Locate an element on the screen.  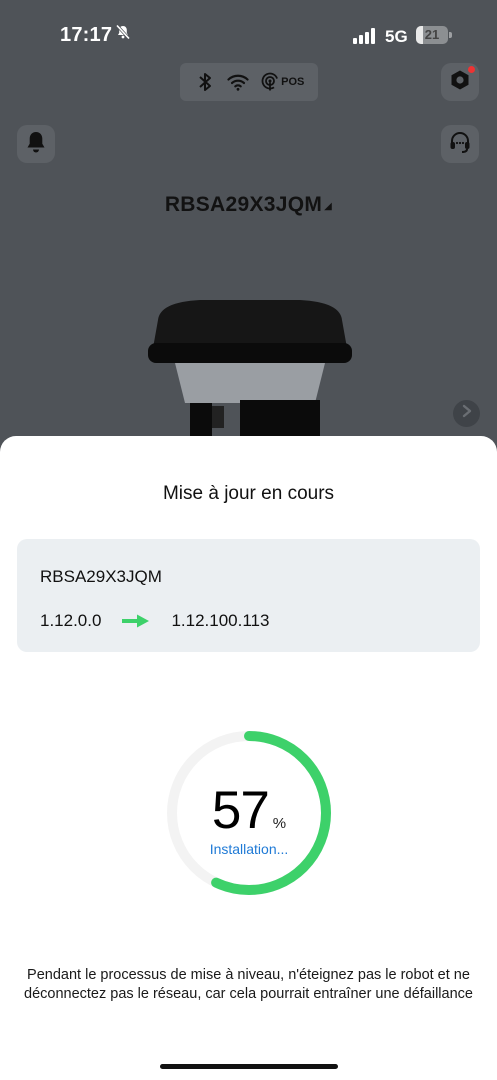
progress-unit: % is located at coordinates (279, 823).